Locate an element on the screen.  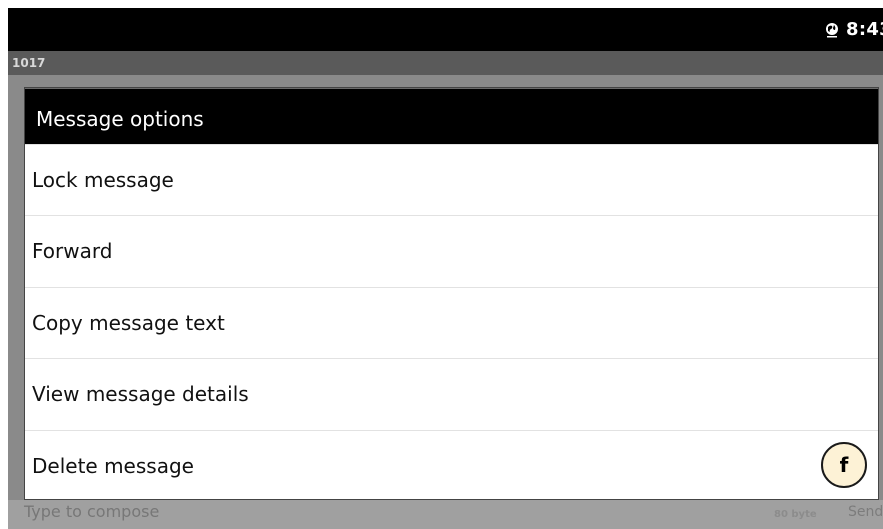
compose-input: Type to compose is located at coordinates (91, 511).